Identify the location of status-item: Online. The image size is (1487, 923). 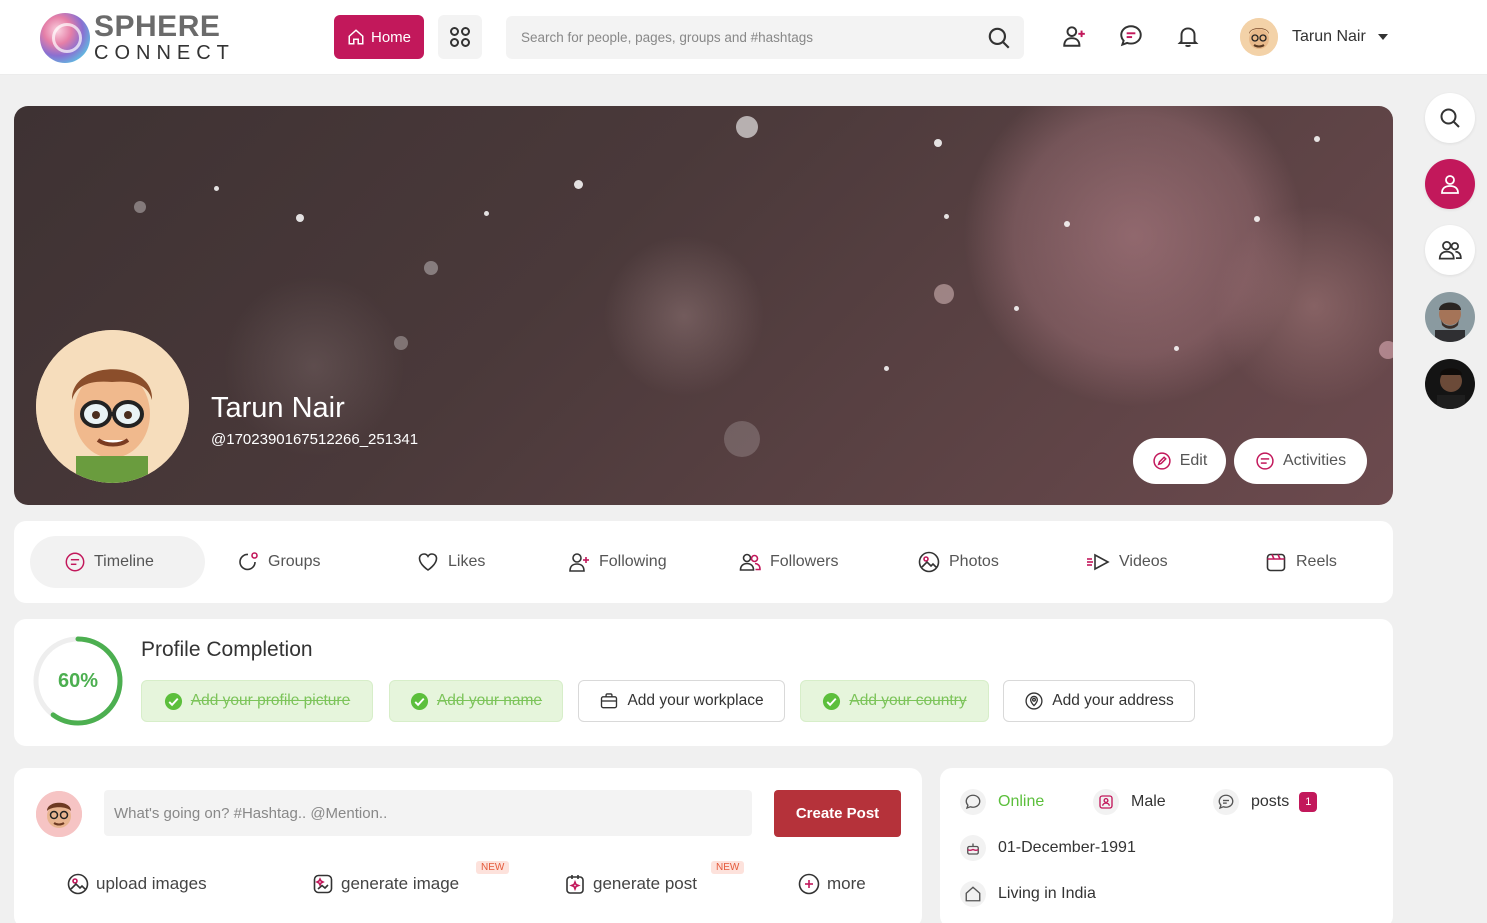
(1002, 802).